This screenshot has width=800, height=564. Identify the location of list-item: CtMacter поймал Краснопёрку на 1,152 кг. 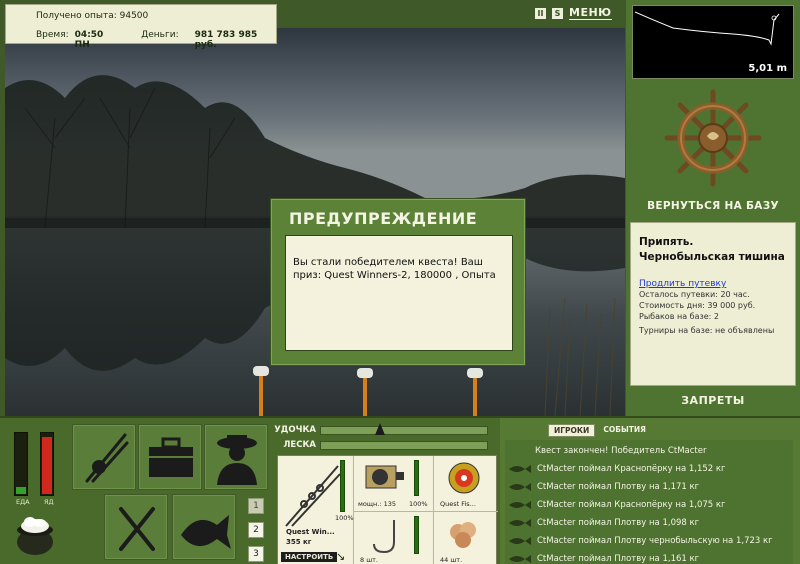
(649, 469).